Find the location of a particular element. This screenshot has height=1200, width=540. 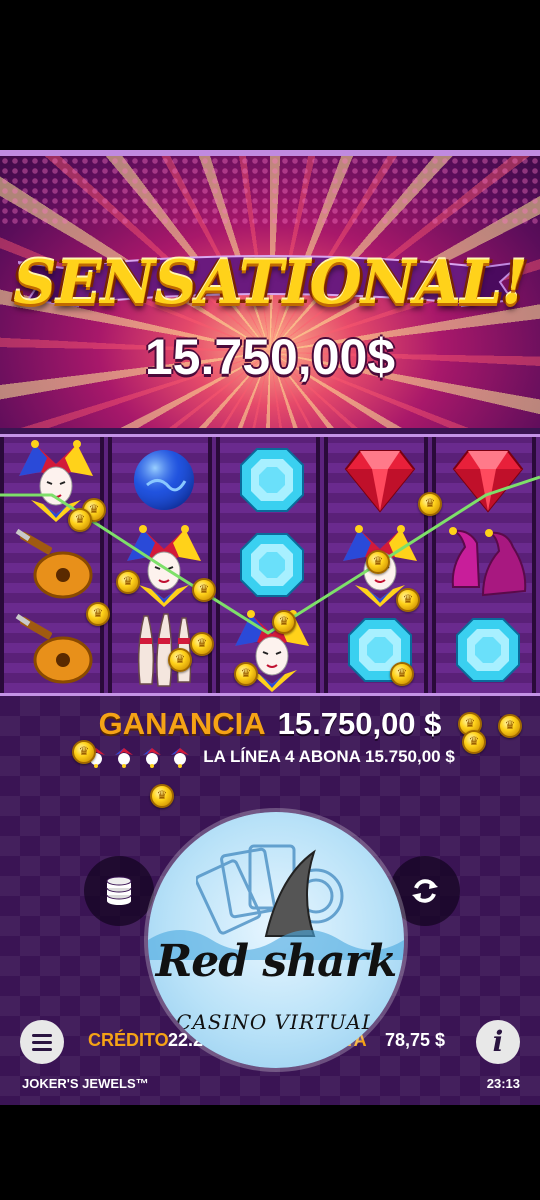

win-label: GANANCIA is located at coordinates (182, 723).